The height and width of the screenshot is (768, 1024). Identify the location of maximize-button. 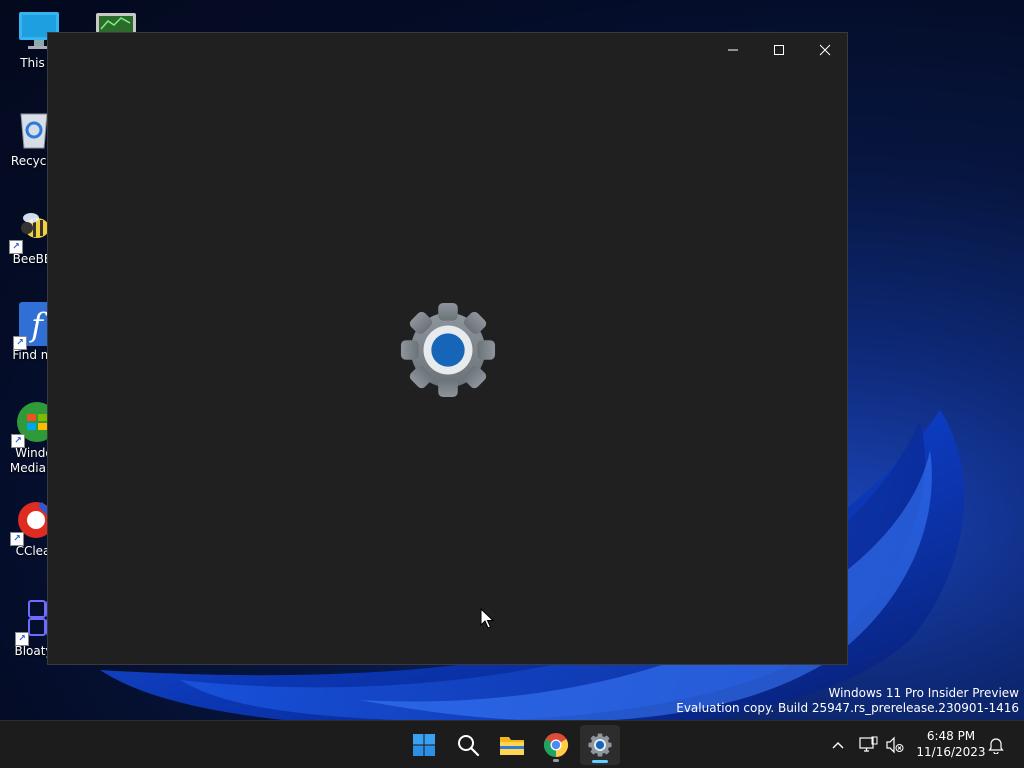
(779, 50).